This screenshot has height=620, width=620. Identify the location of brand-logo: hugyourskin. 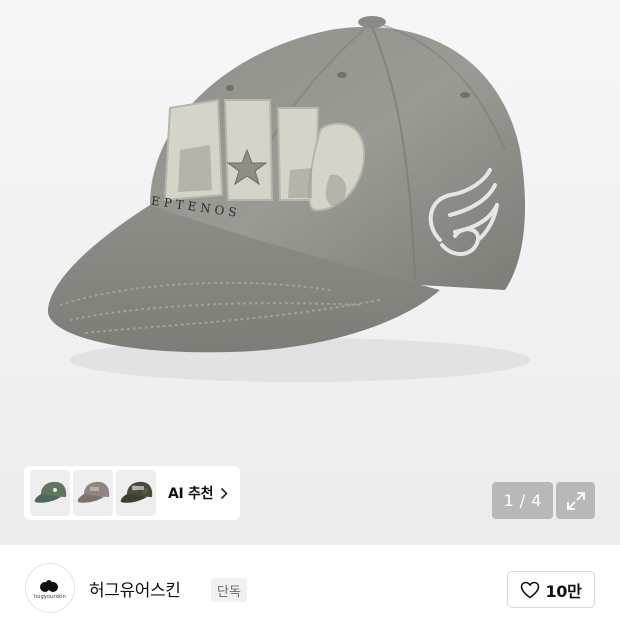
(50, 588).